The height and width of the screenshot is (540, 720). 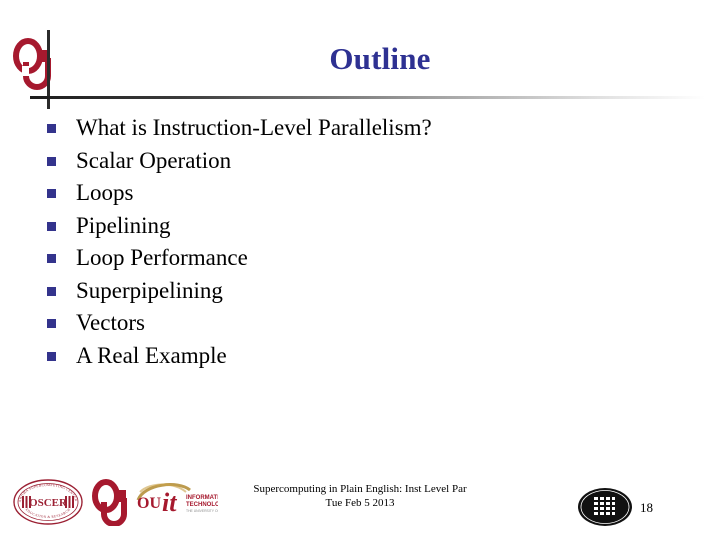 I want to click on footer-line-2: Tue Feb 5 2013, so click(x=360, y=502).